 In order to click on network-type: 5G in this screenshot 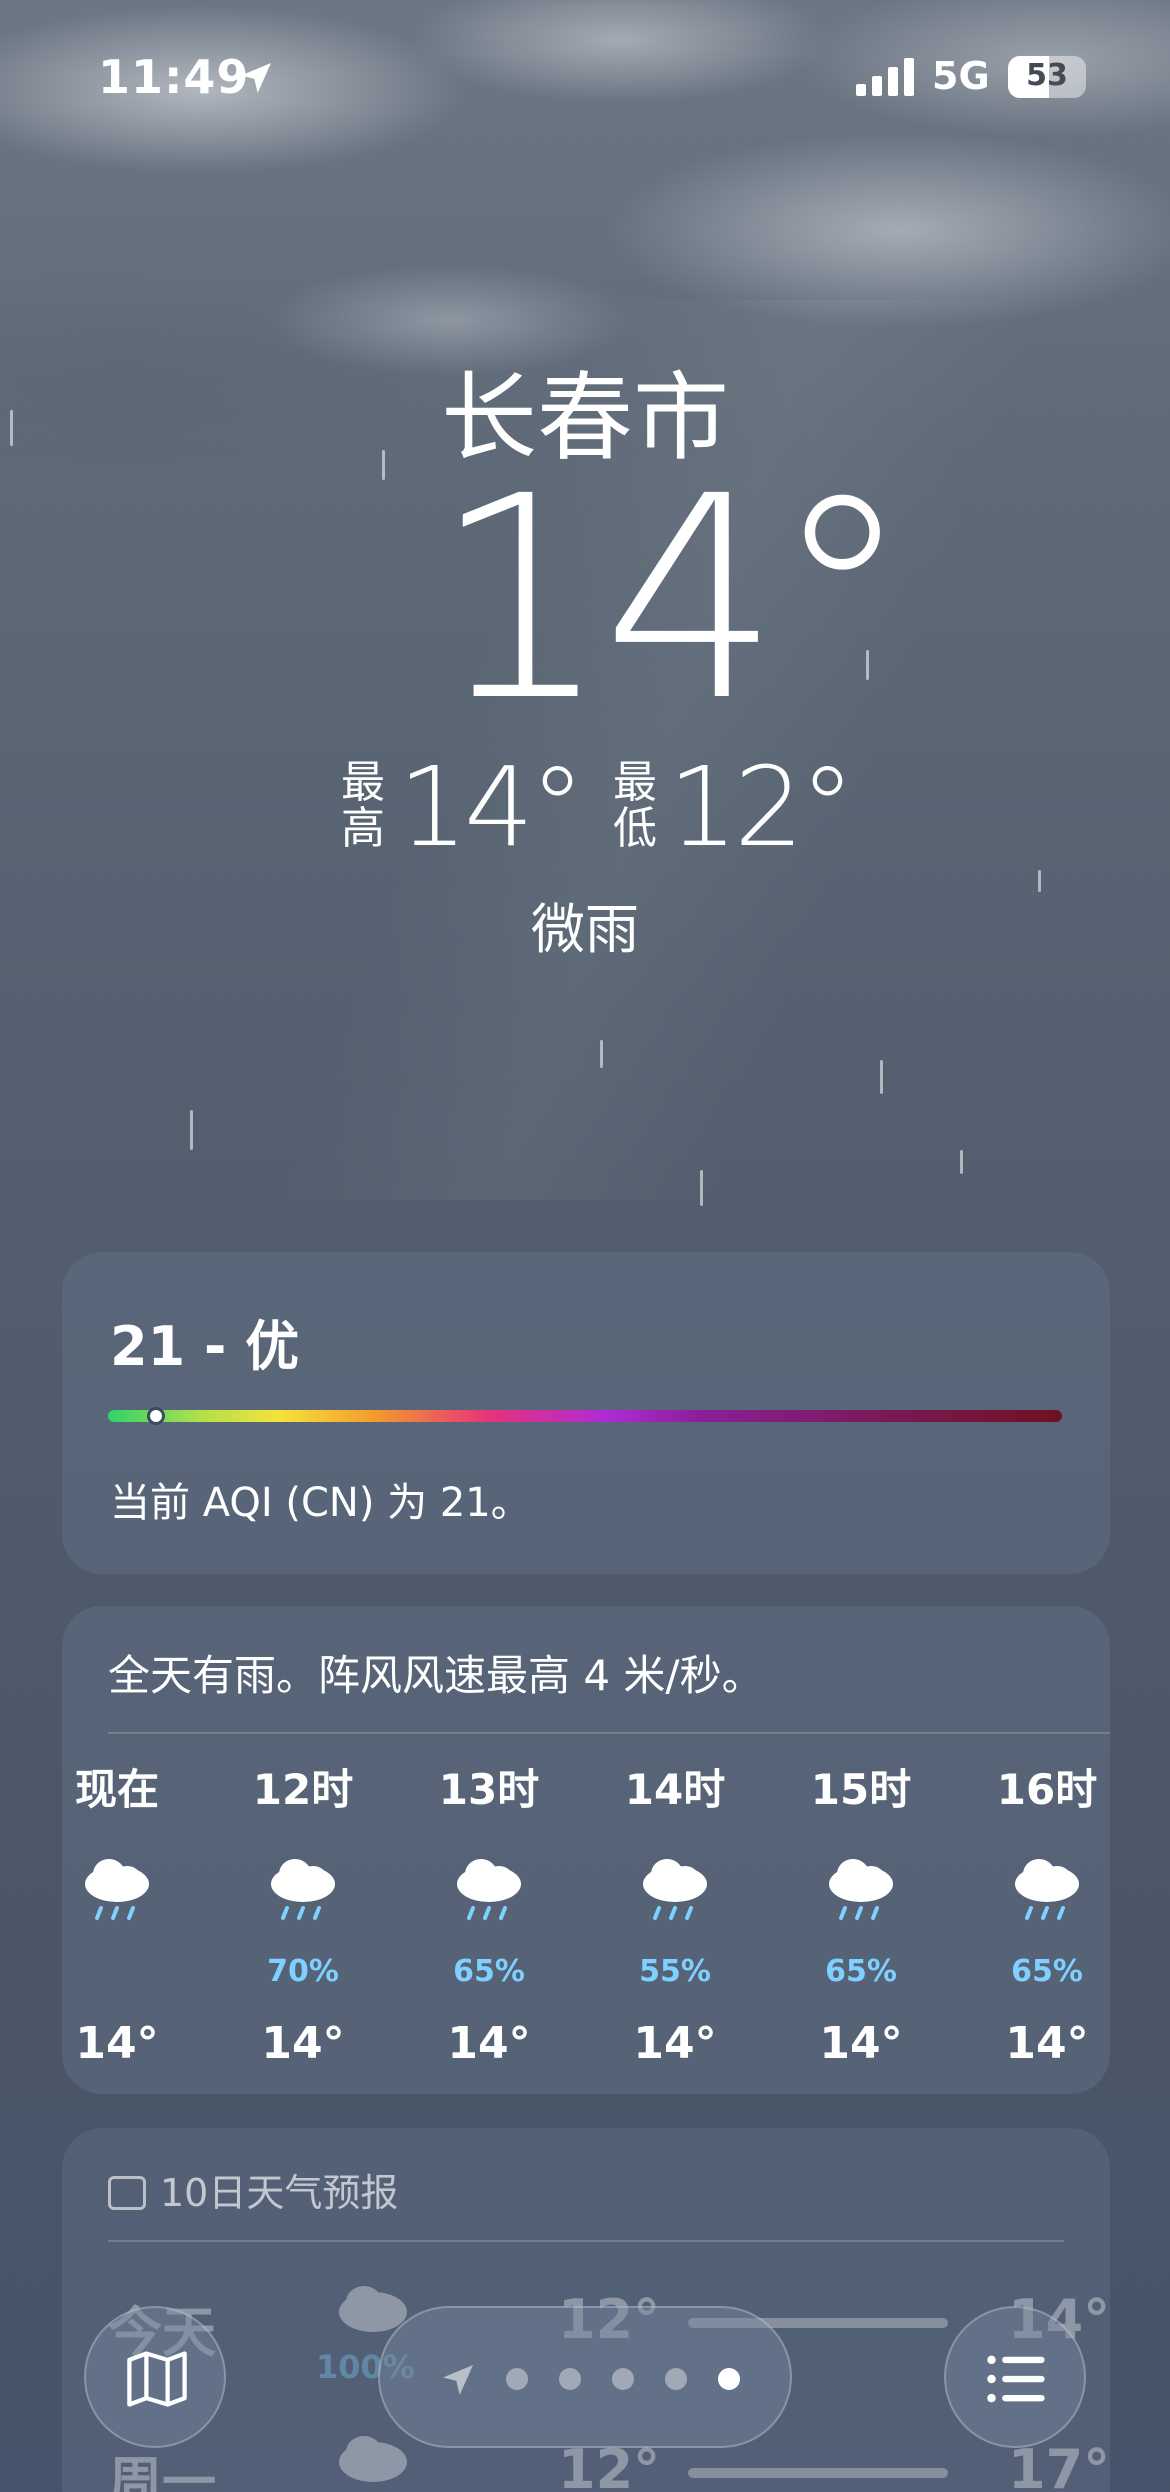, I will do `click(961, 76)`.